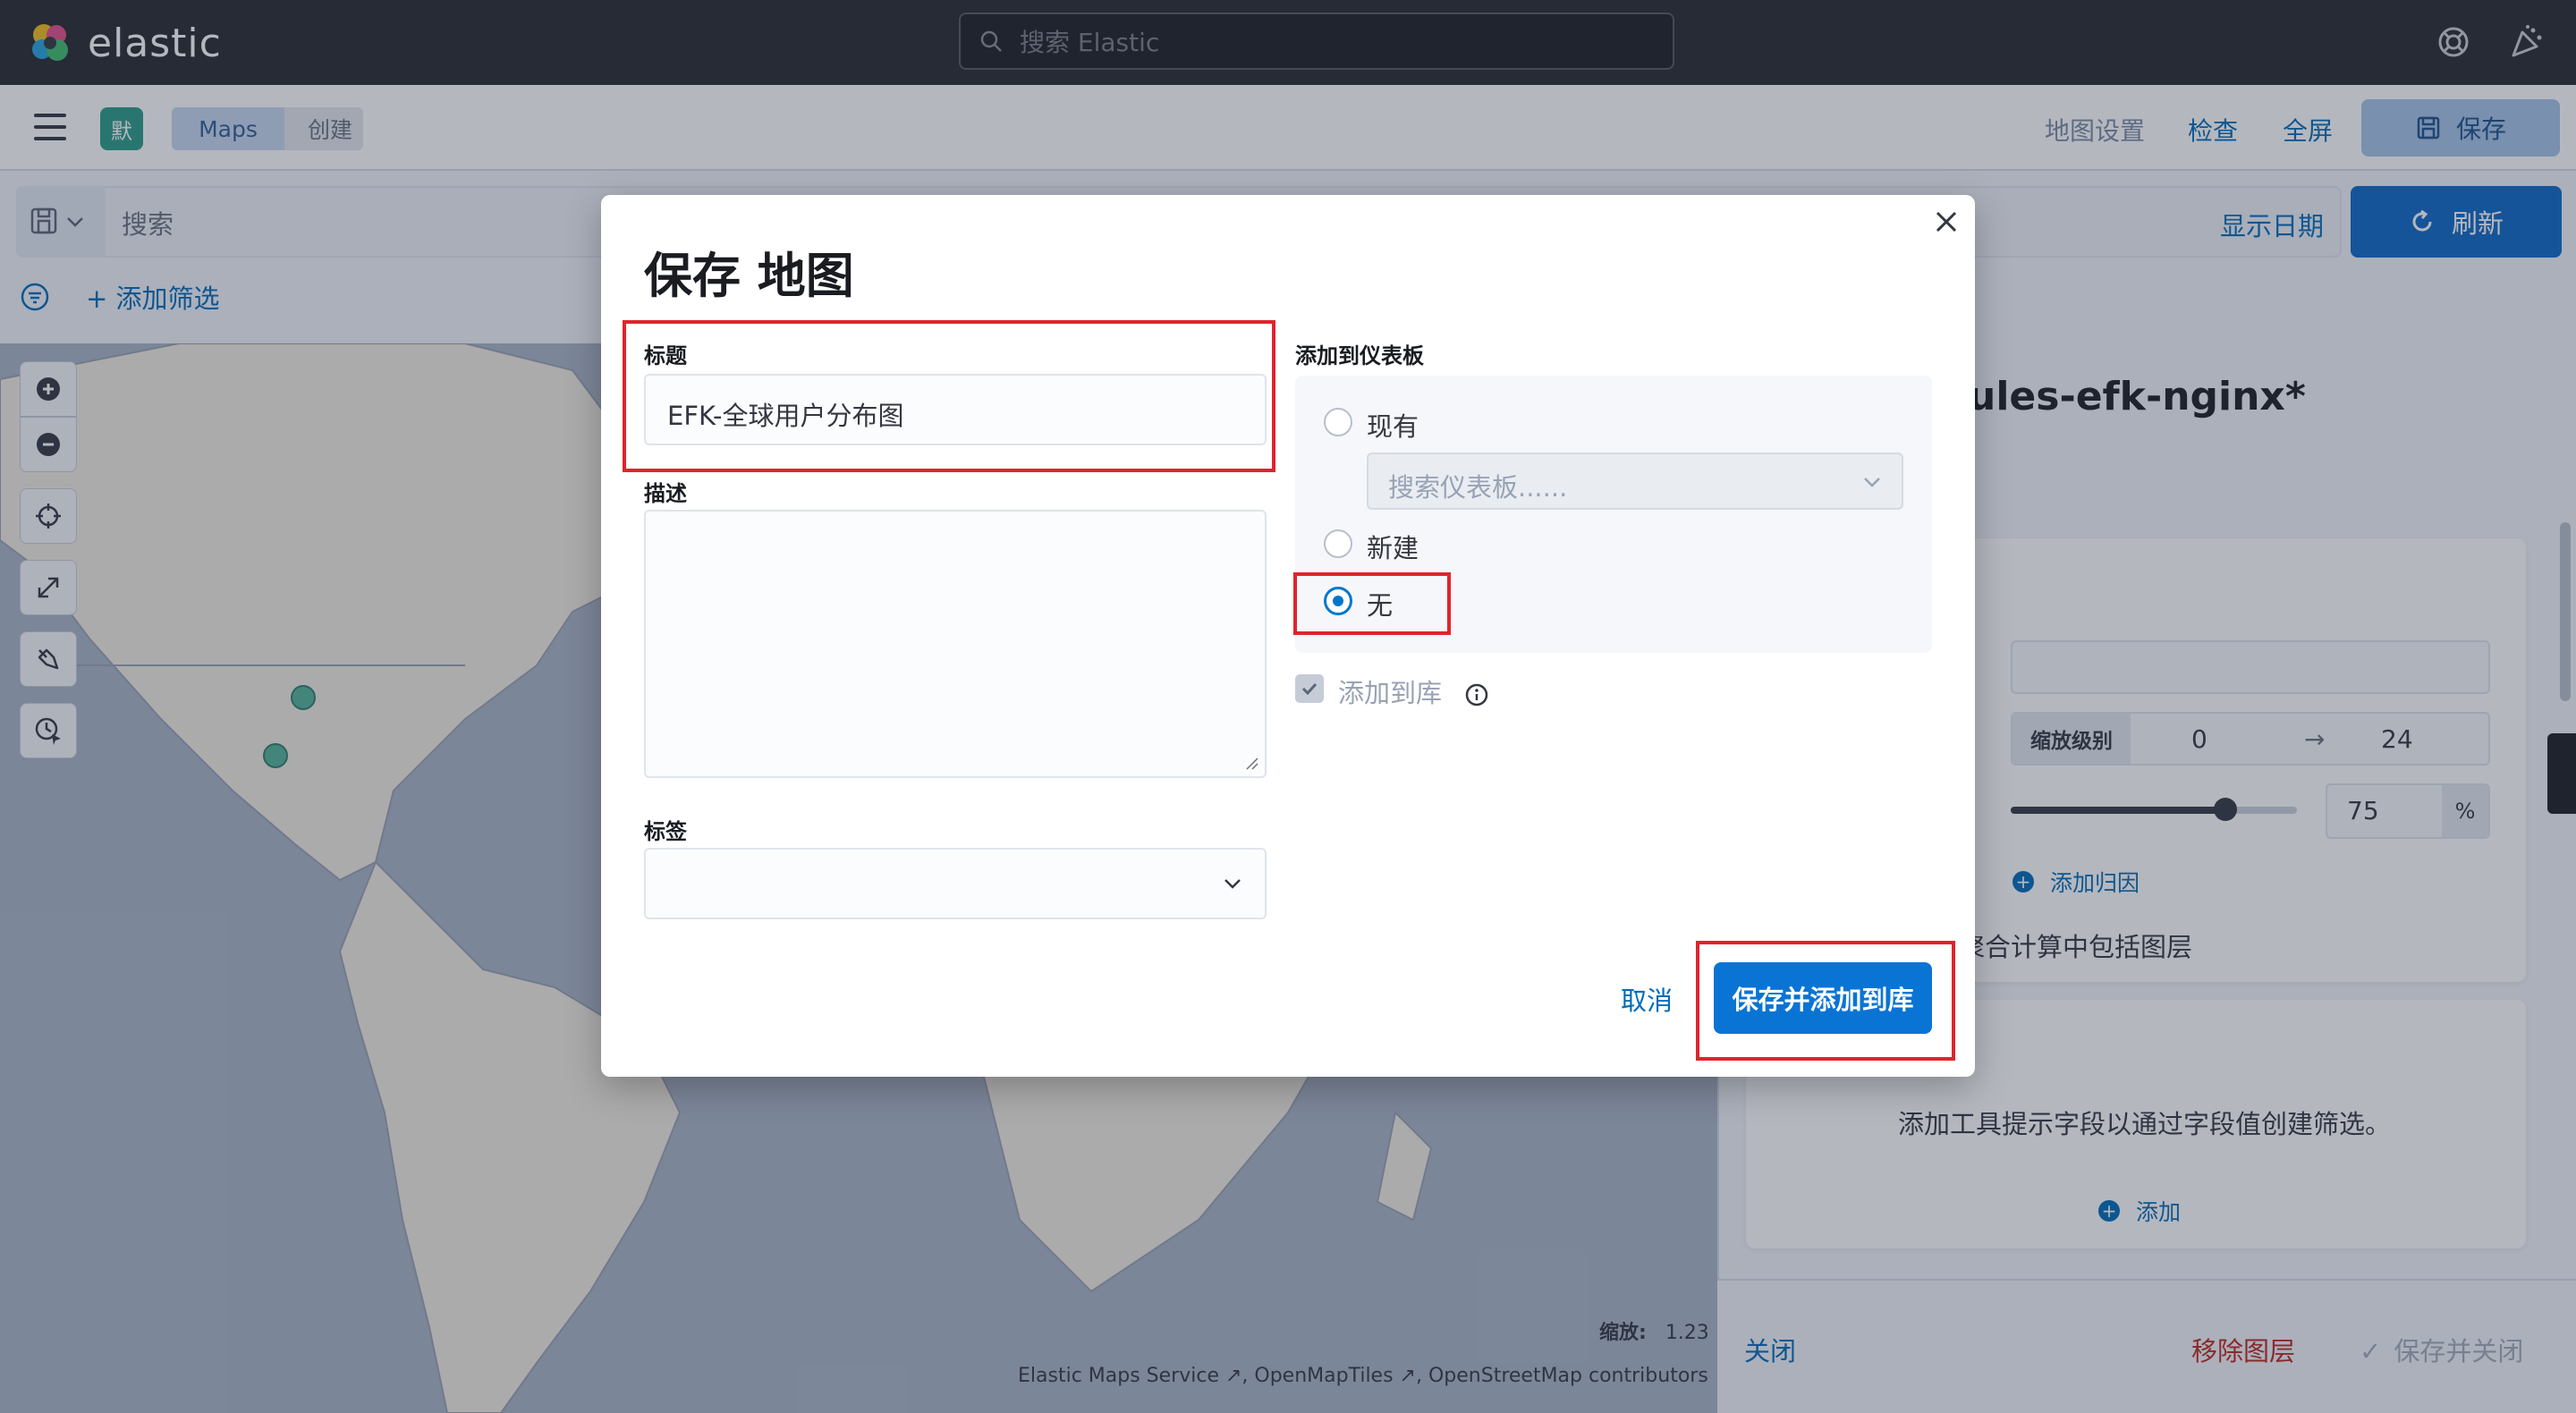 This screenshot has height=1413, width=2576. What do you see at coordinates (955, 409) in the screenshot?
I see `title-input: EFK-全球用户分布图` at bounding box center [955, 409].